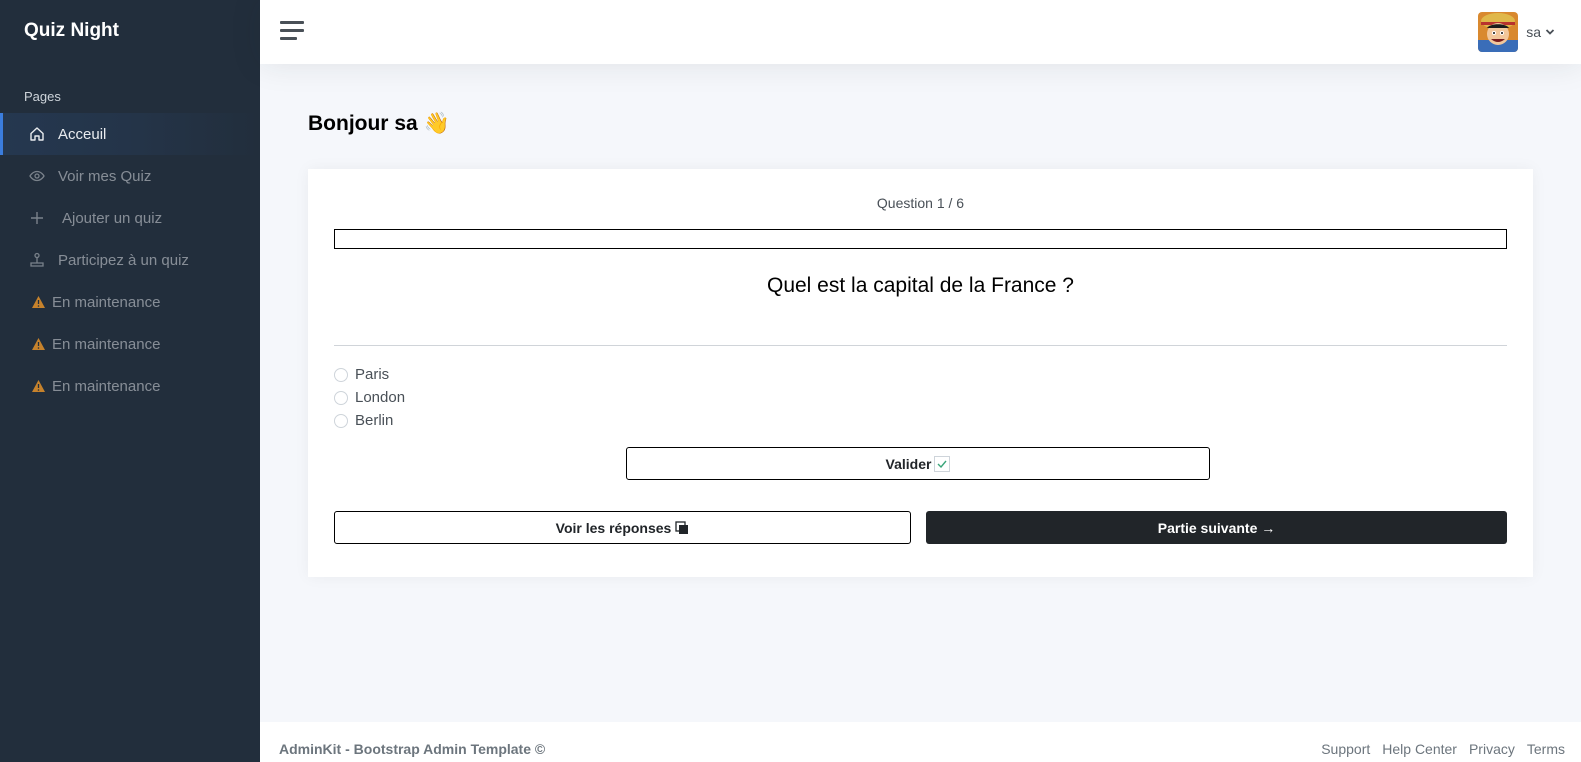 This screenshot has width=1581, height=762. I want to click on sidebar-item-label: Acceuil, so click(82, 134).